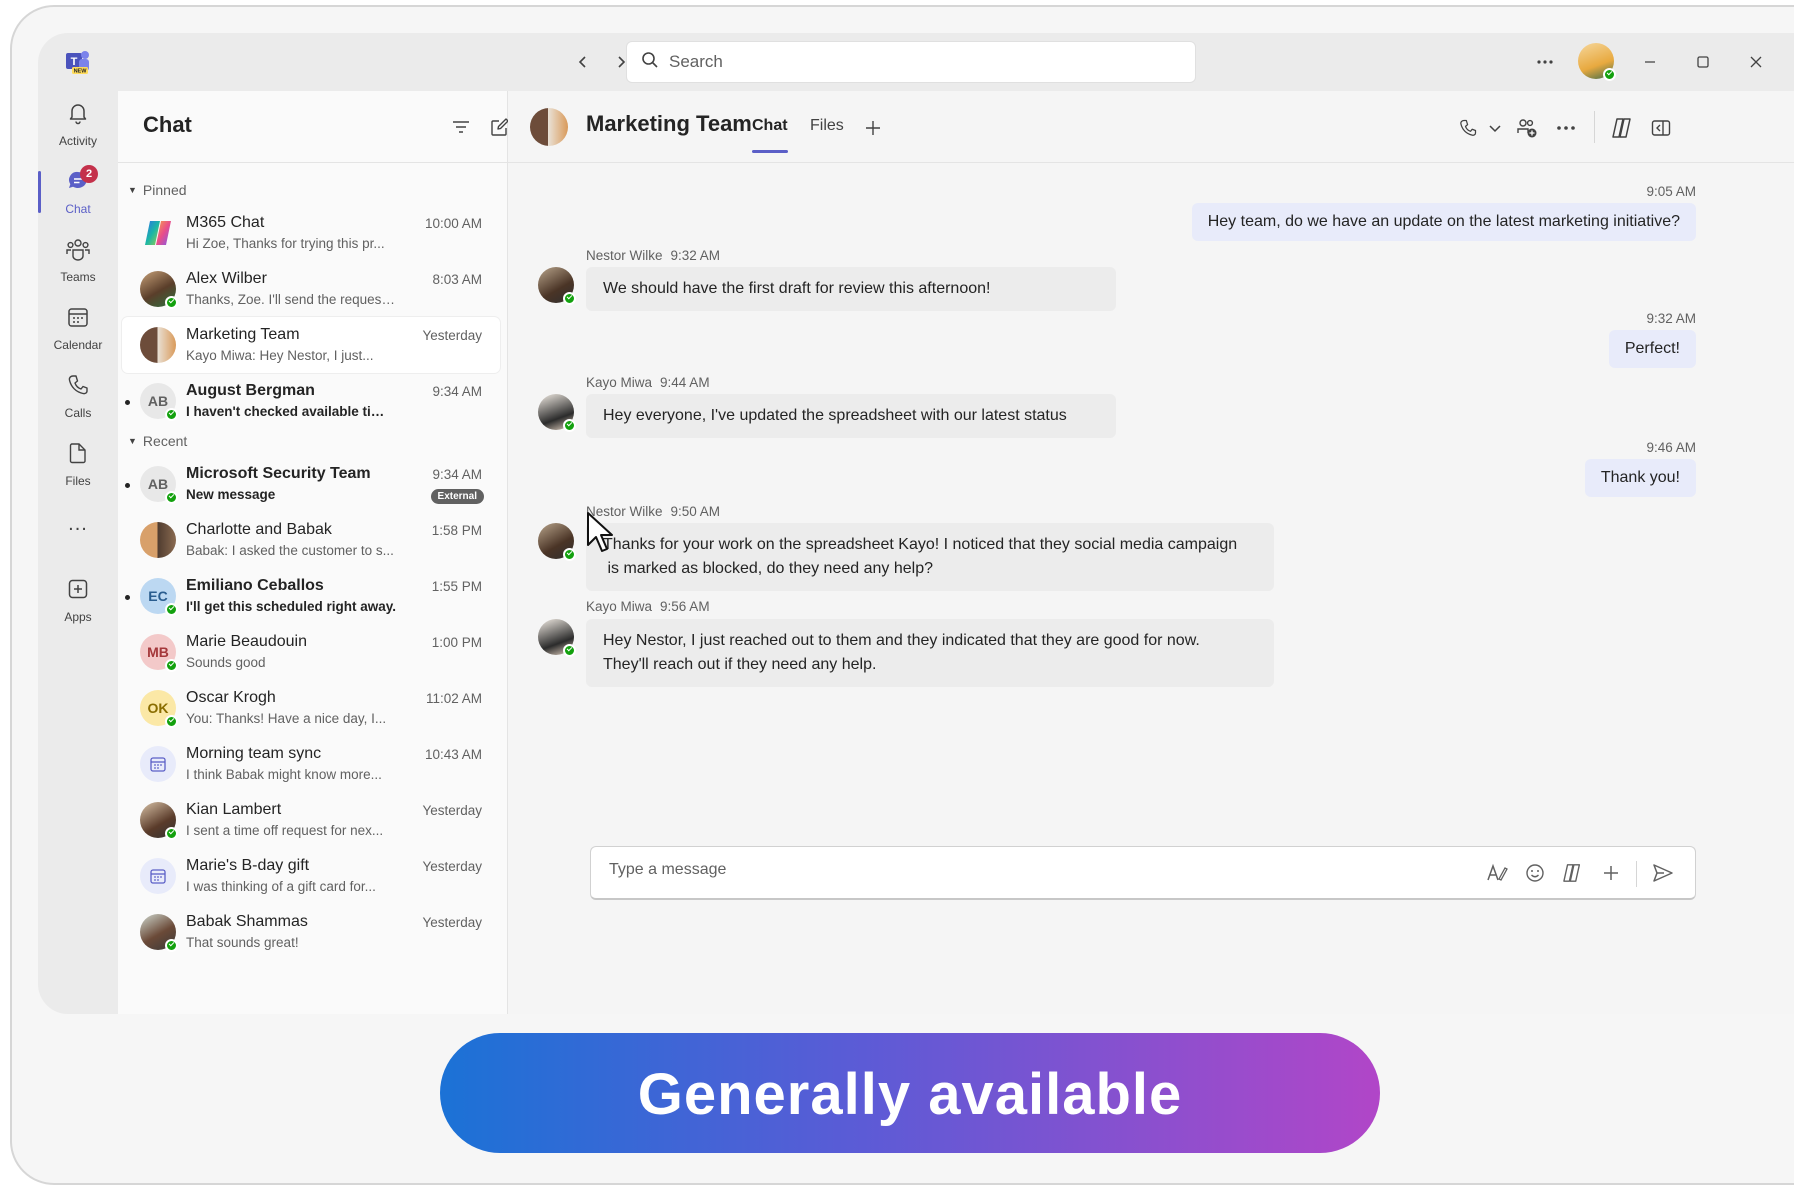 This screenshot has width=1794, height=1185. Describe the element at coordinates (250, 390) in the screenshot. I see `chat-name: August Bergman` at that location.